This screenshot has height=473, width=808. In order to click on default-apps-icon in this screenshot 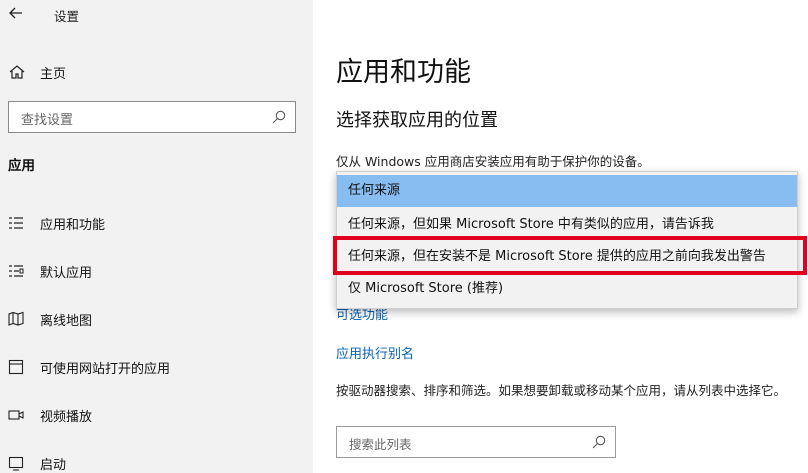, I will do `click(16, 271)`.